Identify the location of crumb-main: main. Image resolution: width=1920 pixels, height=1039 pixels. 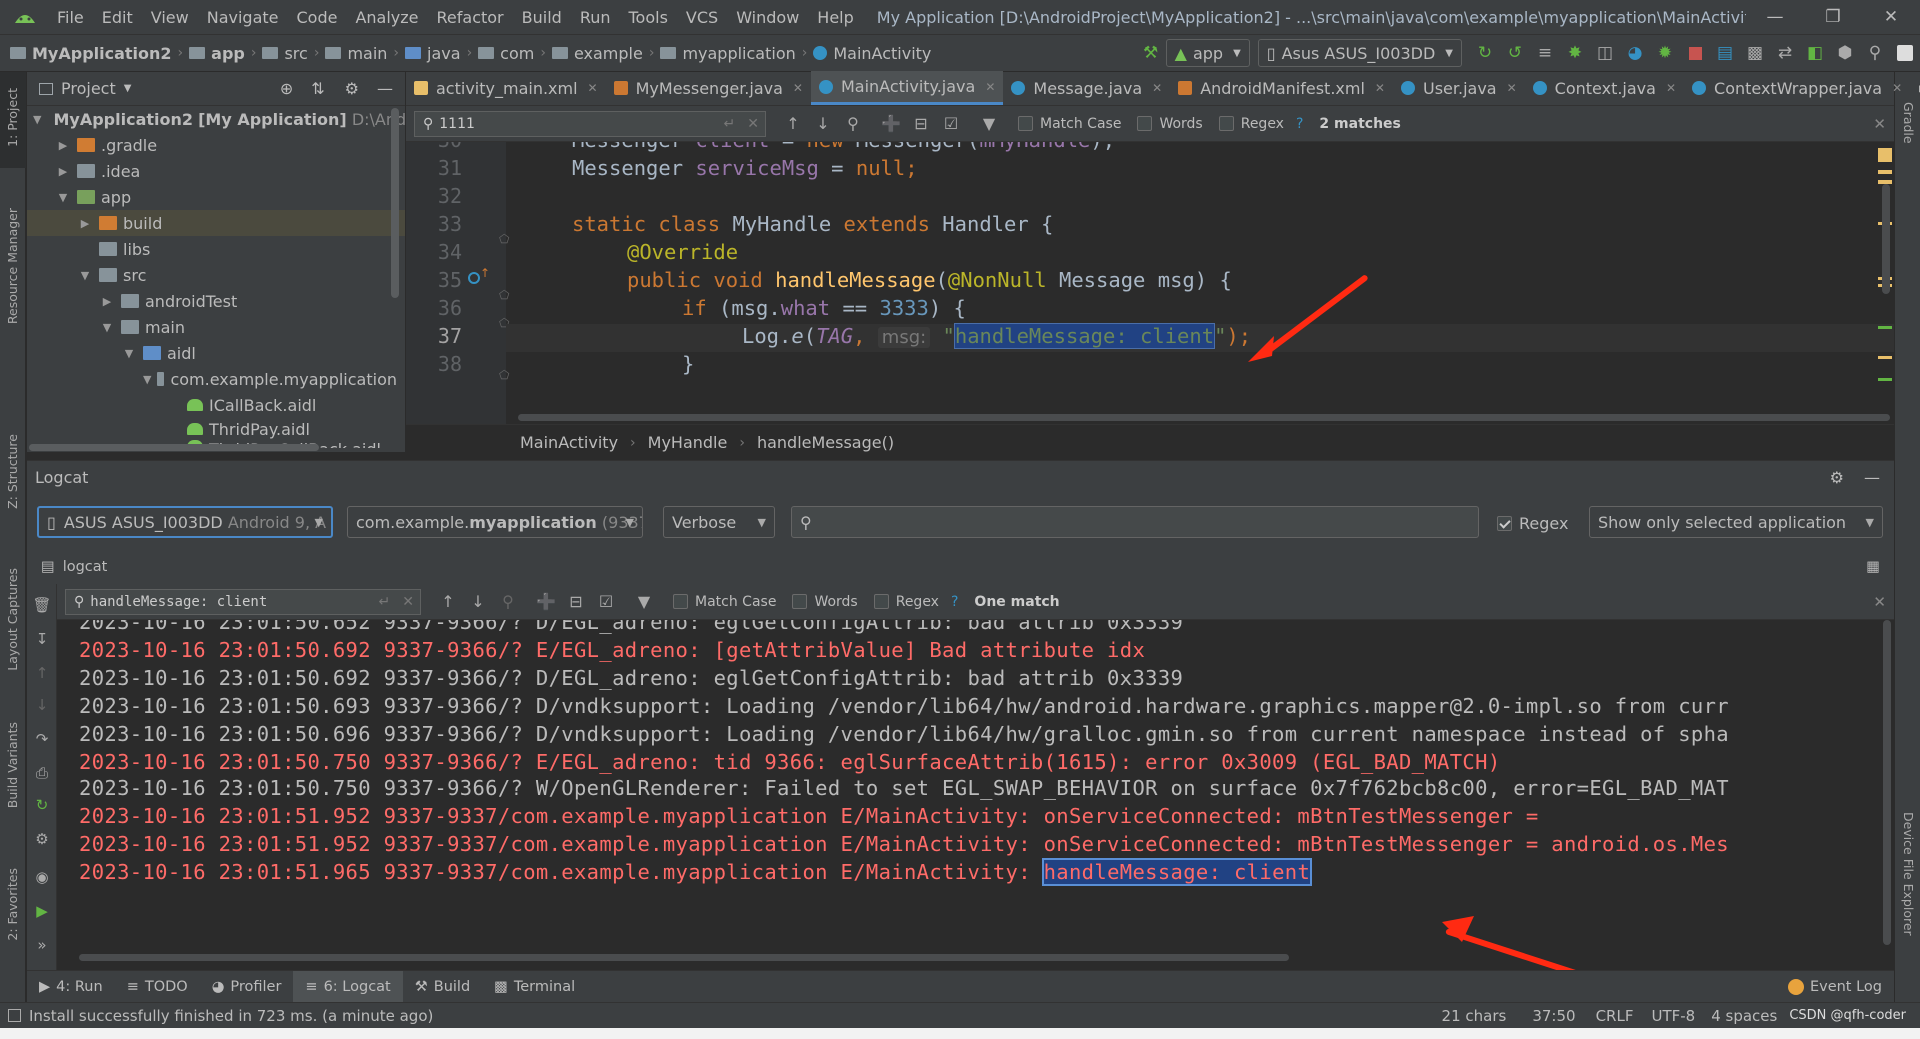
(356, 53).